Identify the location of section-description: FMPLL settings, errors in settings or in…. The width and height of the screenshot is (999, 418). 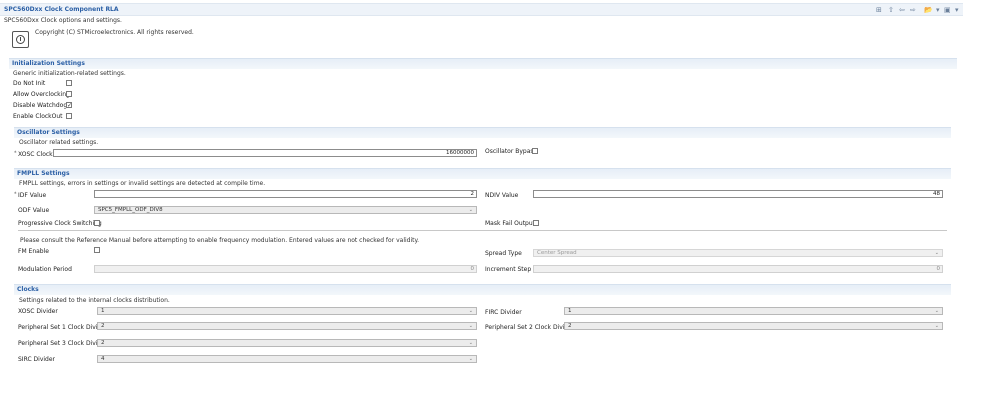
(142, 183).